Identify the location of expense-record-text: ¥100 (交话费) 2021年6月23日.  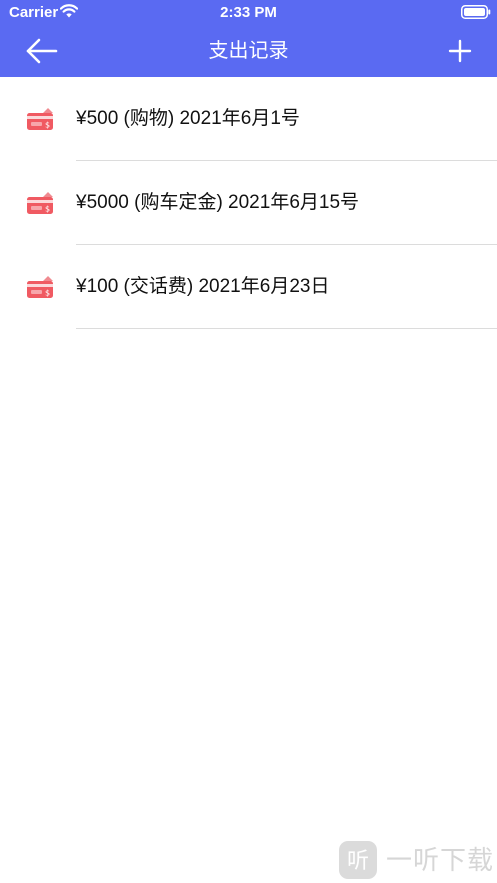
(203, 286).